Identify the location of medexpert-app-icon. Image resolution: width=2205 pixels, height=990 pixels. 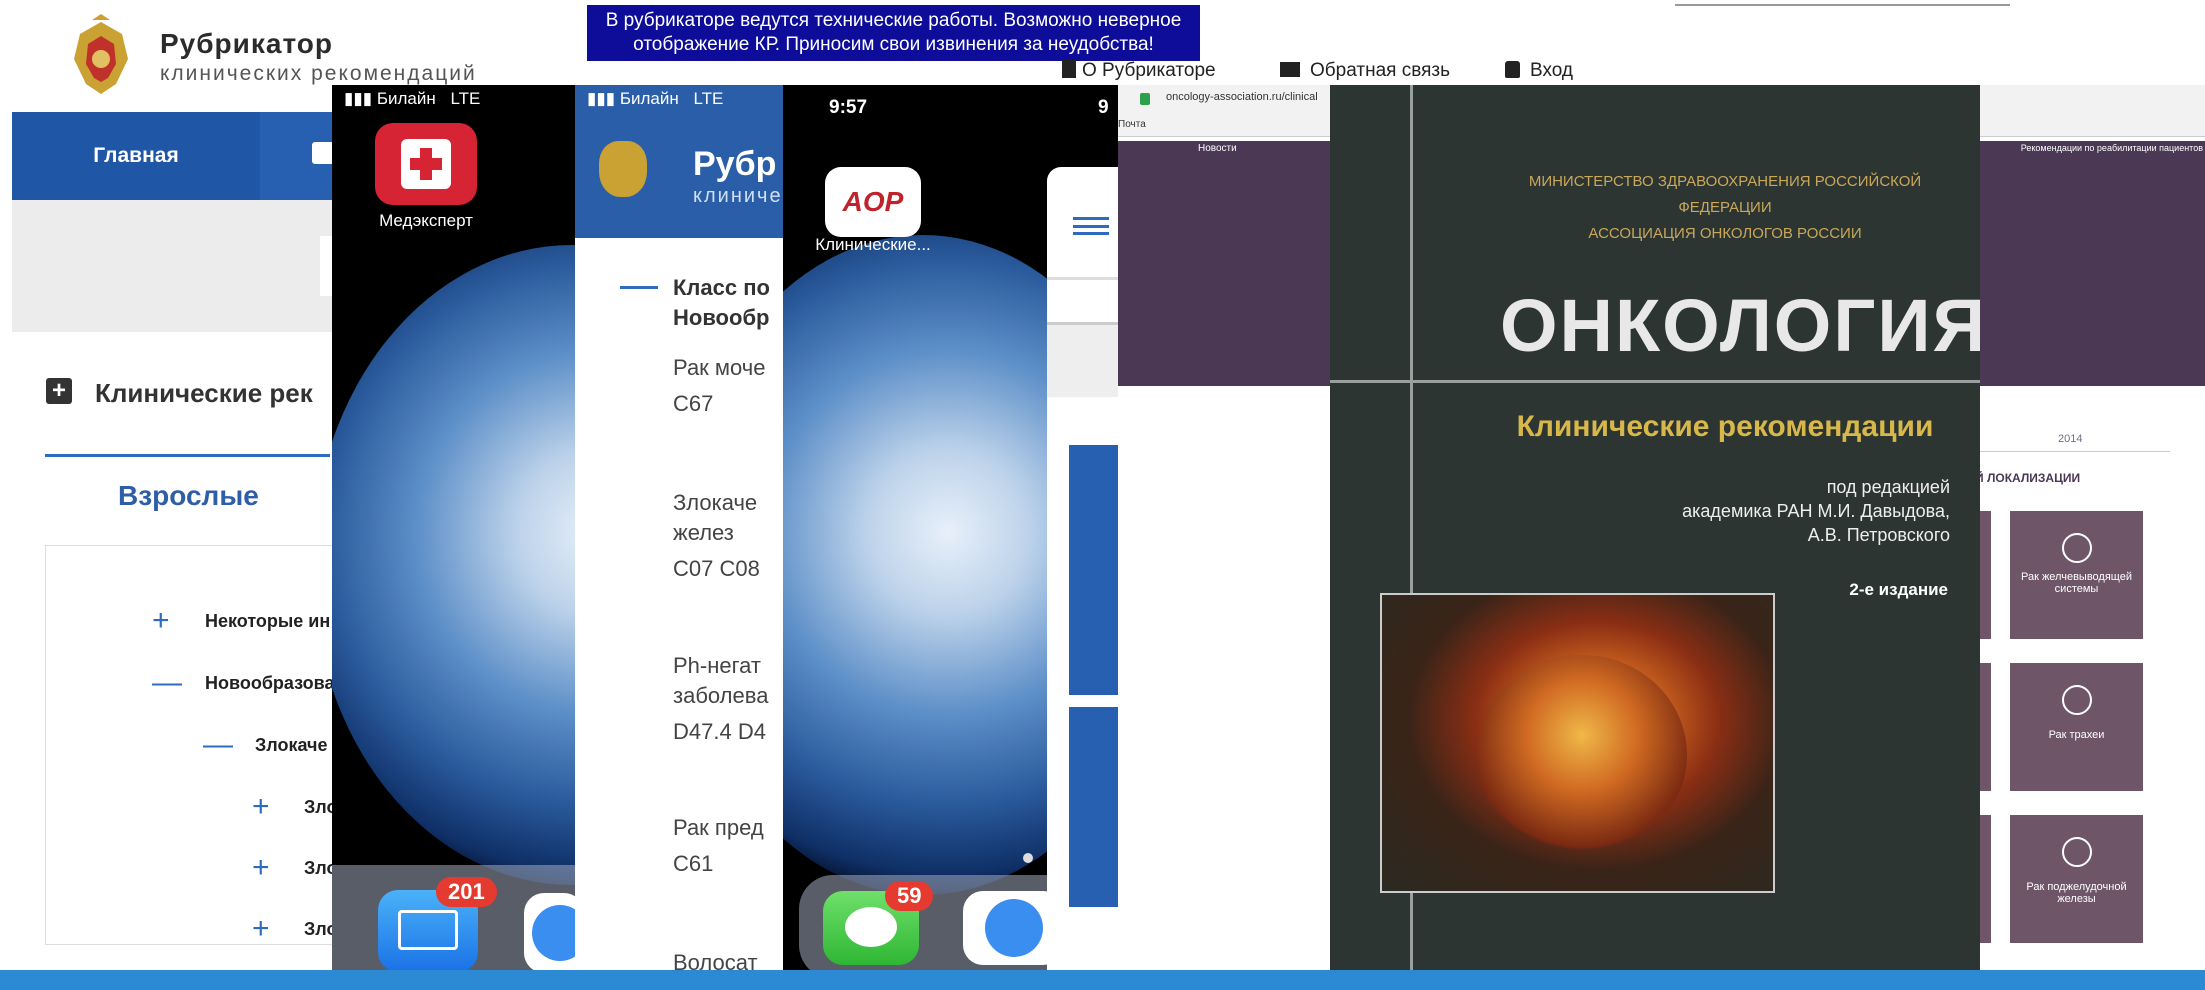
(426, 164).